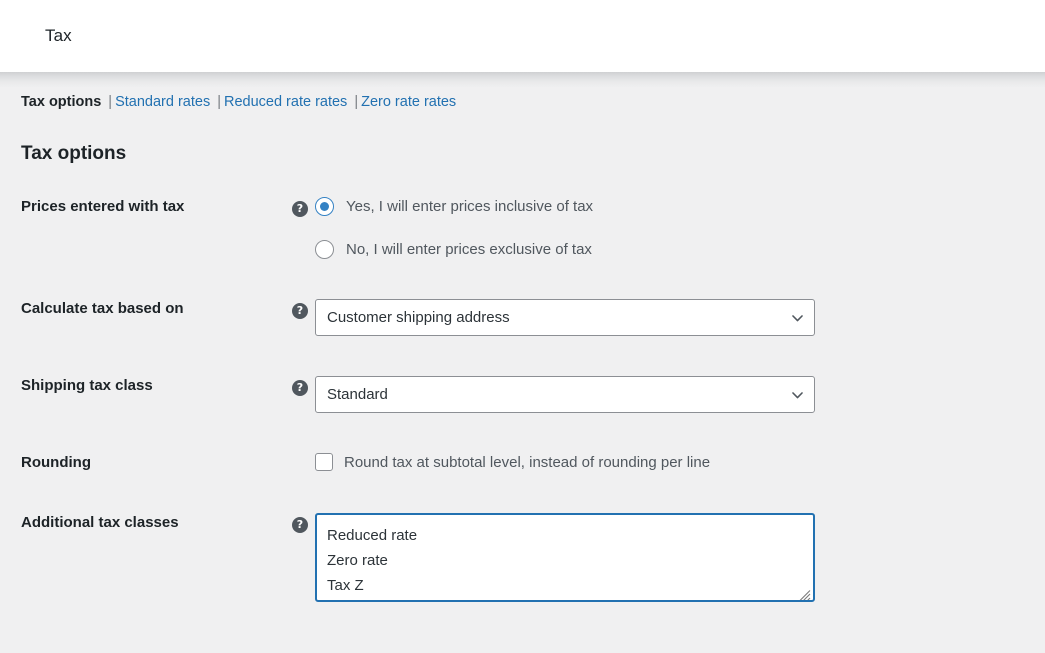 The image size is (1045, 653). Describe the element at coordinates (162, 102) in the screenshot. I see `subnav-item-standard-rates: Standard rates` at that location.